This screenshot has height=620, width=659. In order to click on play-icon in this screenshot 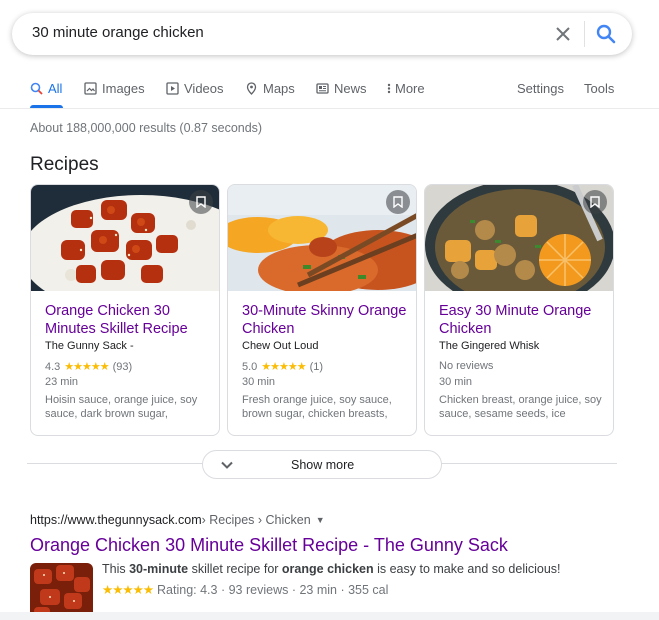, I will do `click(172, 88)`.